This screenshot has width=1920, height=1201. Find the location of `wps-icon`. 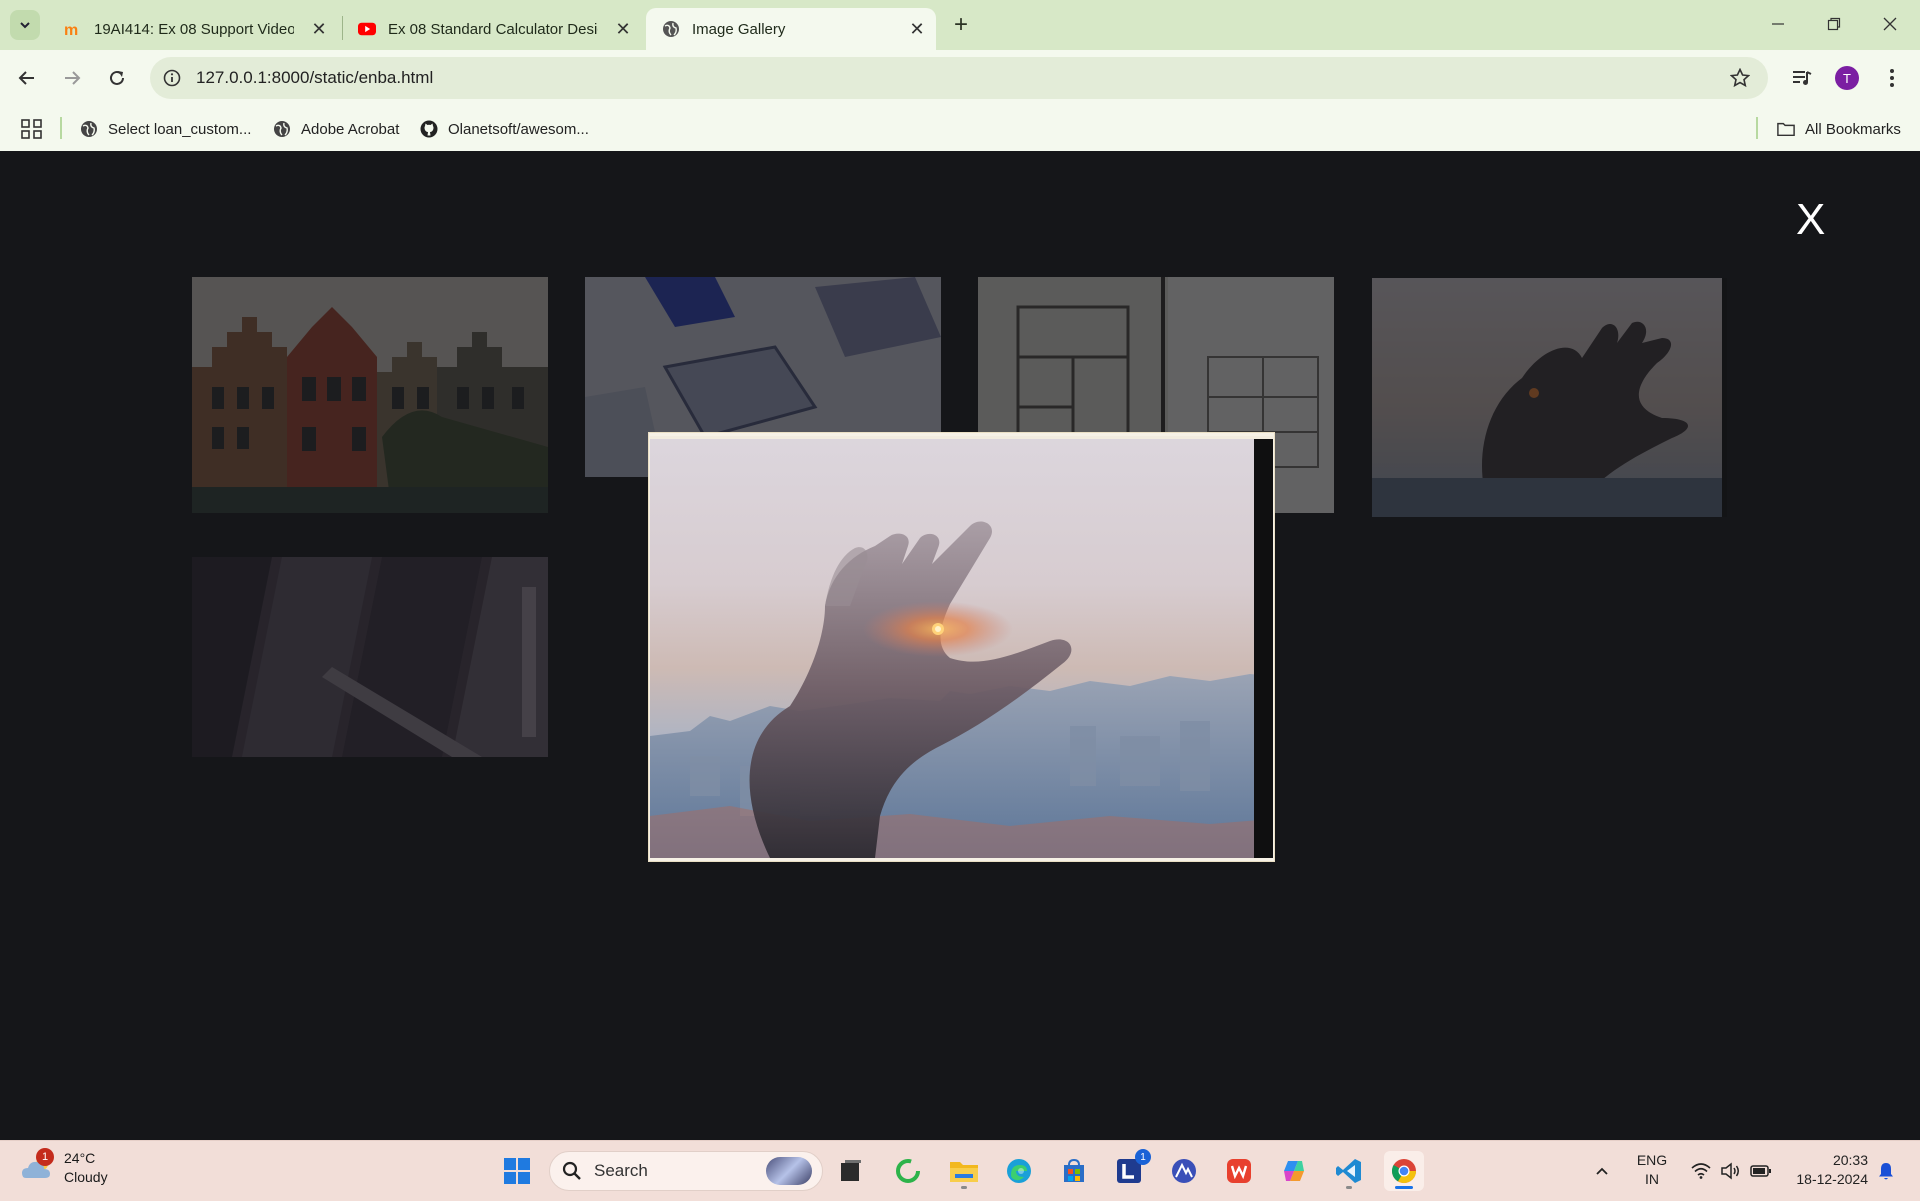

wps-icon is located at coordinates (1239, 1171).